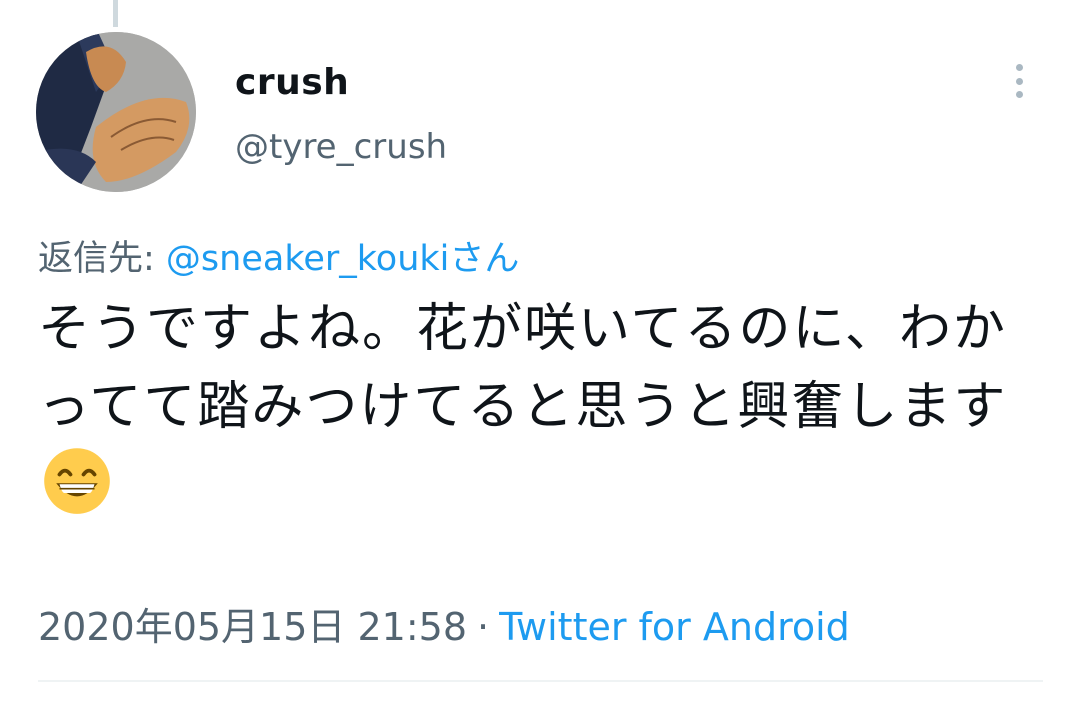 Image resolution: width=1077 pixels, height=705 pixels. I want to click on reply-suffix: さん, so click(484, 259).